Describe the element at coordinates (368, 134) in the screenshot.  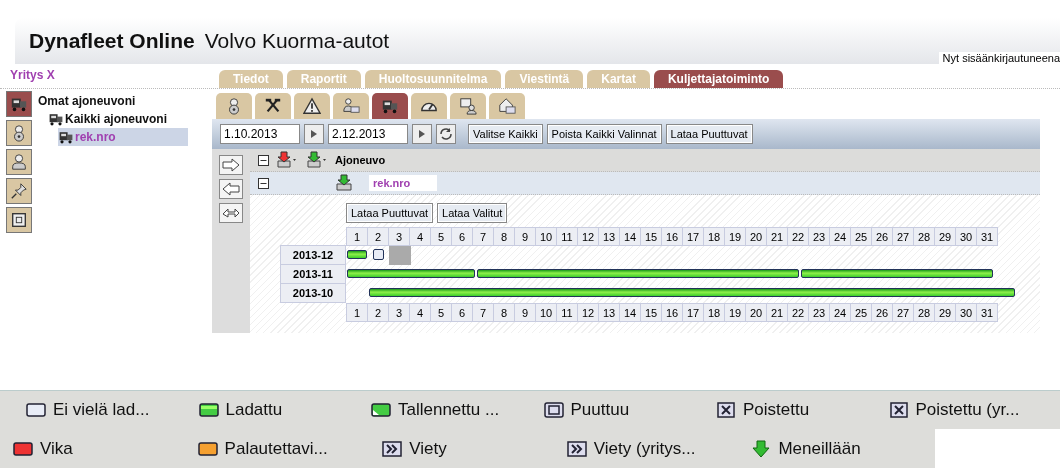
I see `end-date-field: 2.12.2013` at that location.